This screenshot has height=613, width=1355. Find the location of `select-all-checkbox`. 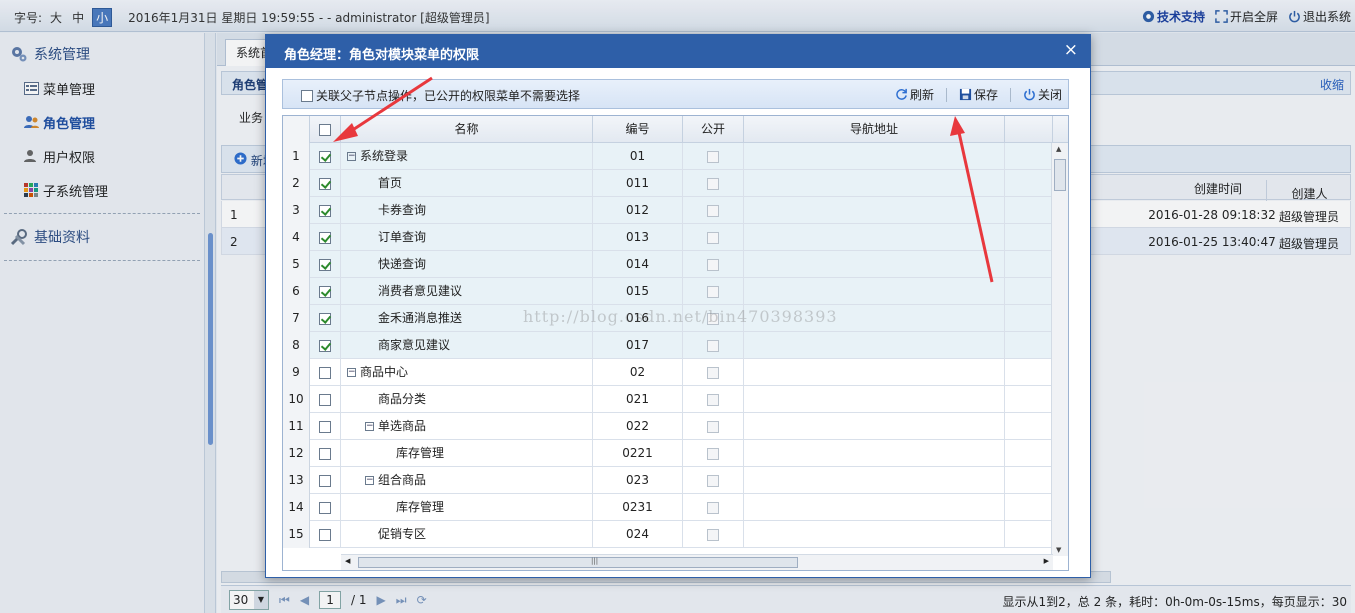

select-all-checkbox is located at coordinates (325, 129).